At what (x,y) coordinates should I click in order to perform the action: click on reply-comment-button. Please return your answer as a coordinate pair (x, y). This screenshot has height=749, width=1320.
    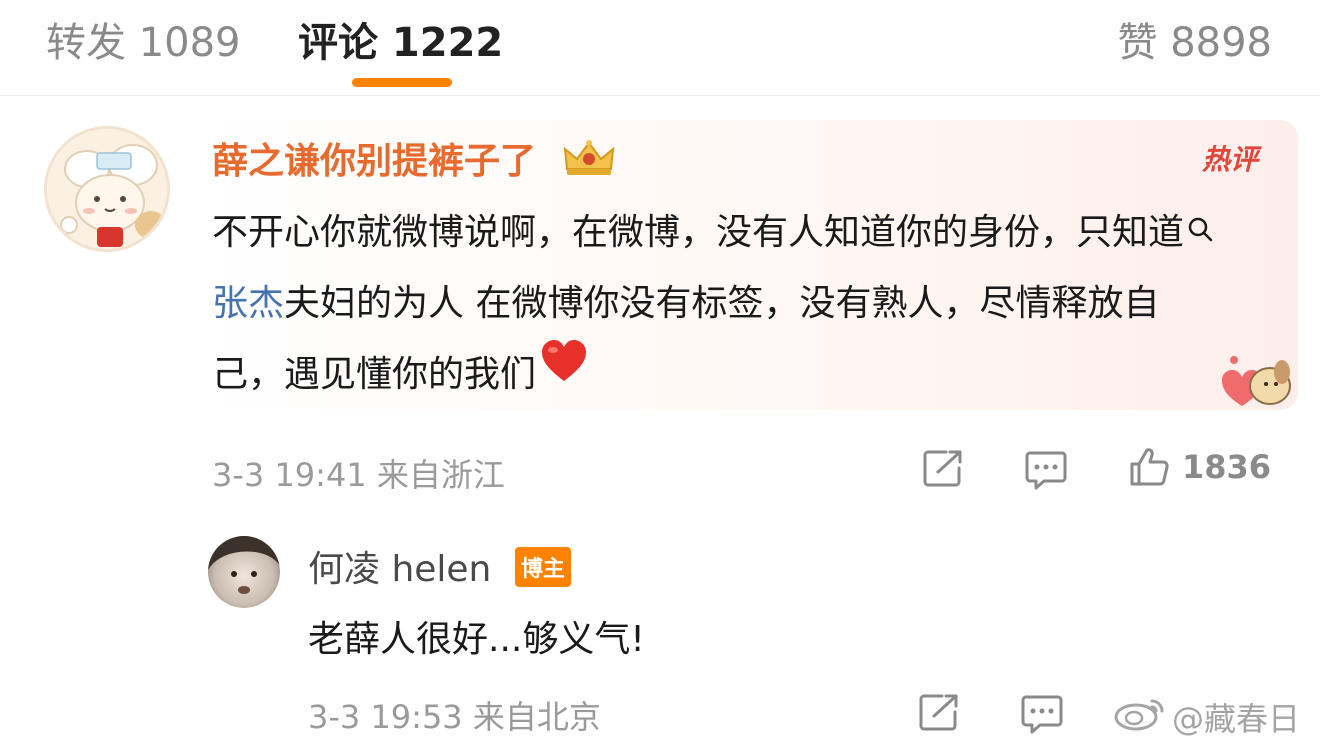
    Looking at the image, I should click on (1042, 714).